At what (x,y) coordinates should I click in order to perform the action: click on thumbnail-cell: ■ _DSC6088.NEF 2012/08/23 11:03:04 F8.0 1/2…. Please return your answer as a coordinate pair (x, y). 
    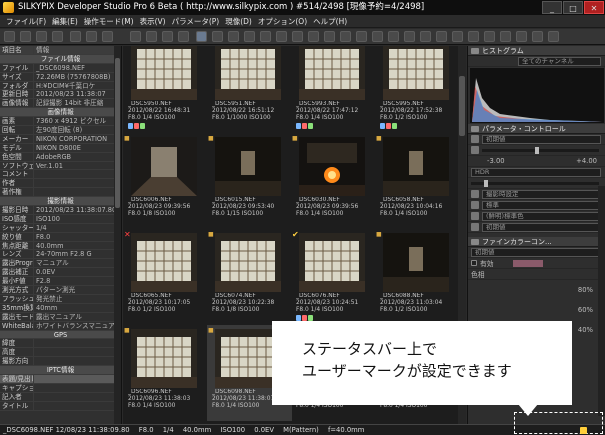
    Looking at the image, I should click on (417, 277).